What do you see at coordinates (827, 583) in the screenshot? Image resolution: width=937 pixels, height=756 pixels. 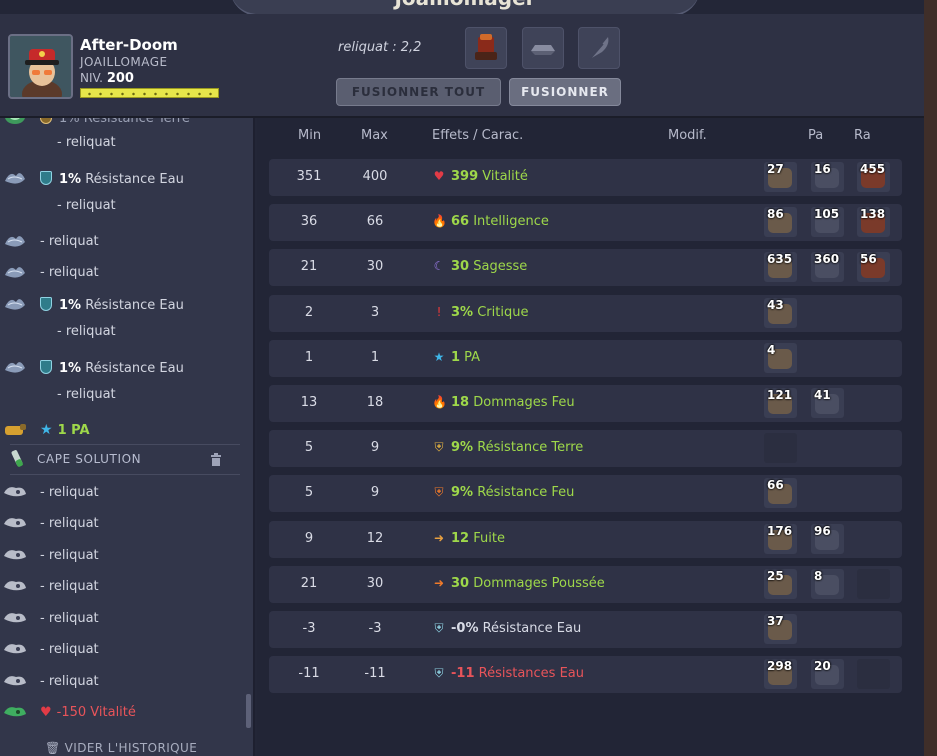 I see `rune-slot: 8` at bounding box center [827, 583].